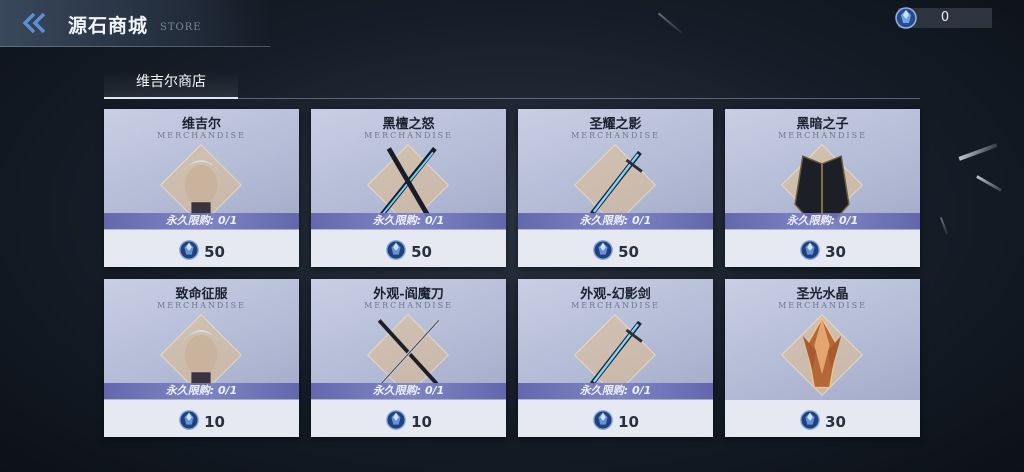 This screenshot has width=1024, height=472. Describe the element at coordinates (34, 23) in the screenshot. I see `back-arrow-icon` at that location.